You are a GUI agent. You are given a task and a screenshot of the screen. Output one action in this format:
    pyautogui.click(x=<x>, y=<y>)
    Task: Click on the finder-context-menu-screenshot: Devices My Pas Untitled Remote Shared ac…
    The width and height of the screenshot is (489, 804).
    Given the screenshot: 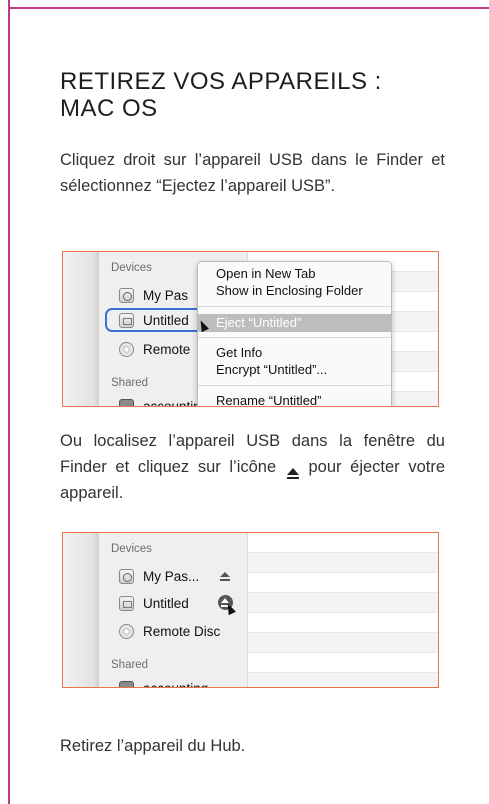 What is the action you would take?
    pyautogui.click(x=250, y=329)
    